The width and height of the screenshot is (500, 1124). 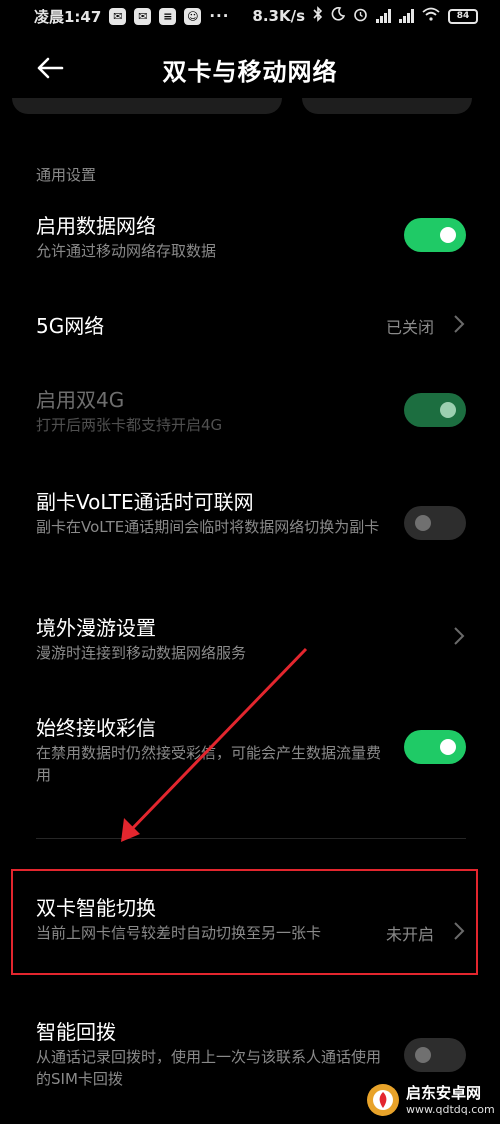 I want to click on watermark: 启东安卓网 www.qdtdq.com, so click(x=433, y=1100).